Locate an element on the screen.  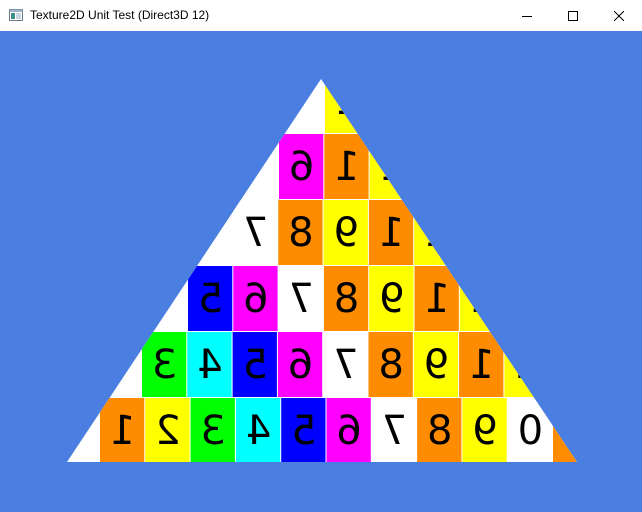
texture-tile: 0 is located at coordinates (529, 430).